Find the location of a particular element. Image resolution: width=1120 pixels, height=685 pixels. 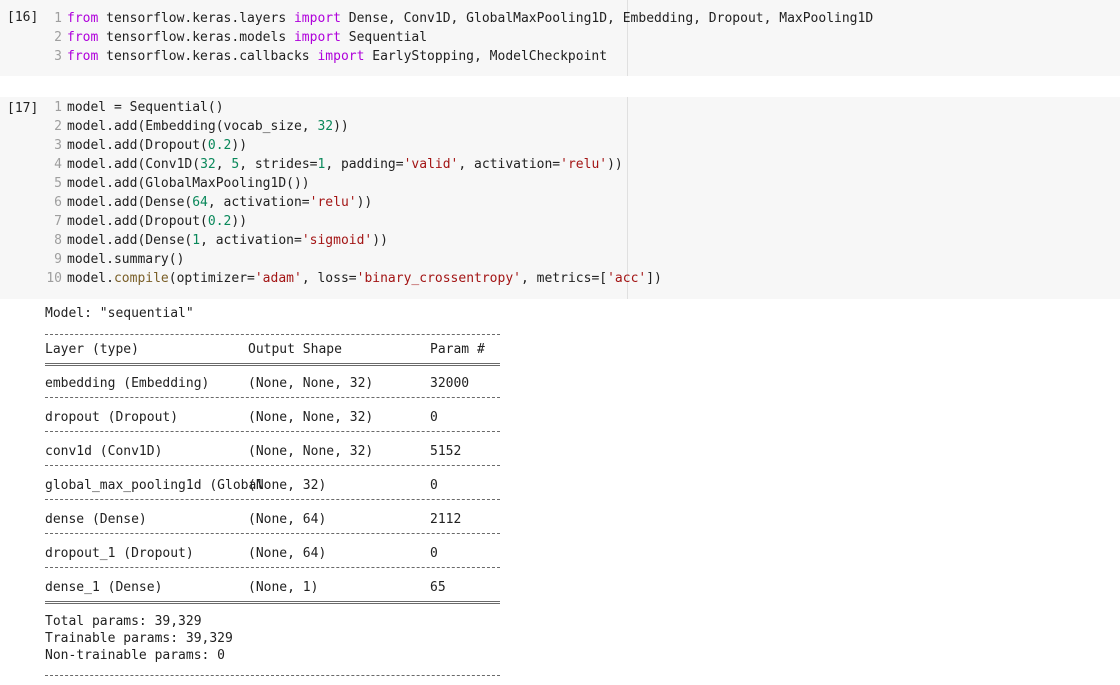

table-row-col-0: embedding (Embedding) is located at coordinates (127, 383).